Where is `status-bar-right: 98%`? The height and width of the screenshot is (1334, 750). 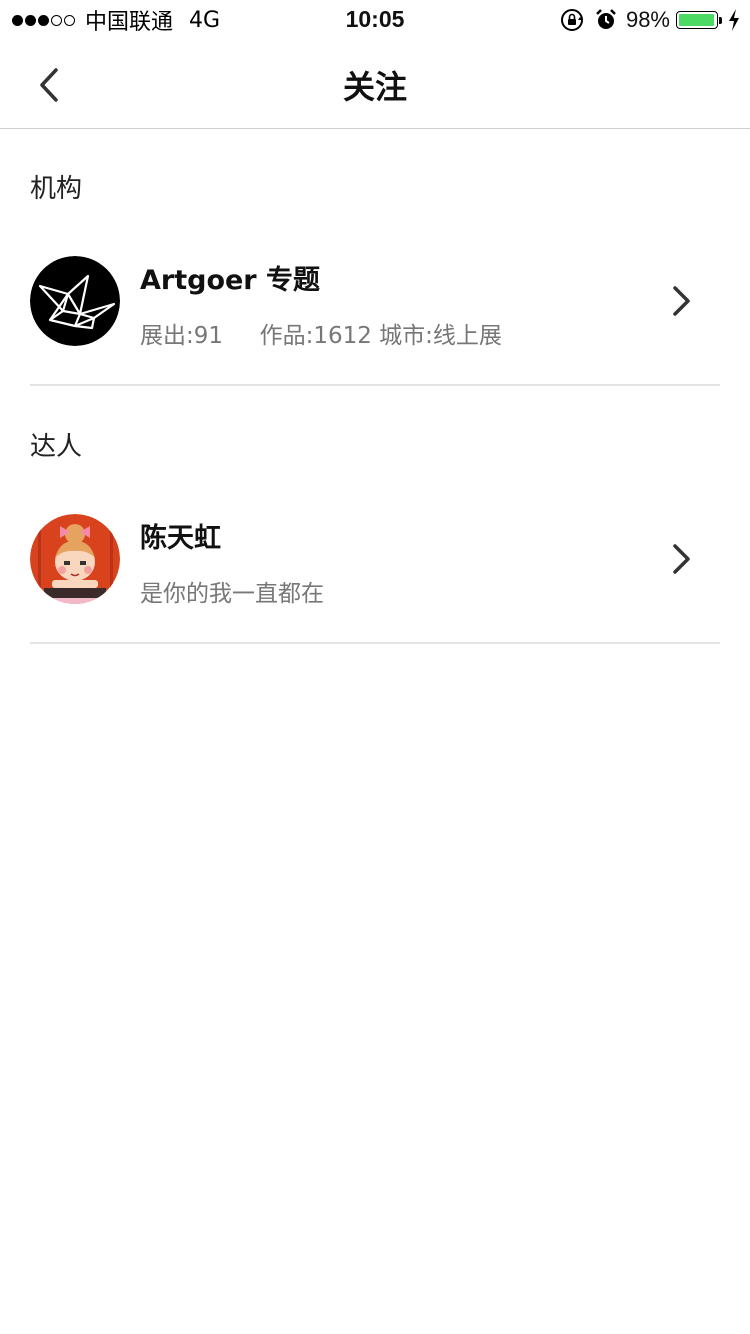
status-bar-right: 98% is located at coordinates (650, 20).